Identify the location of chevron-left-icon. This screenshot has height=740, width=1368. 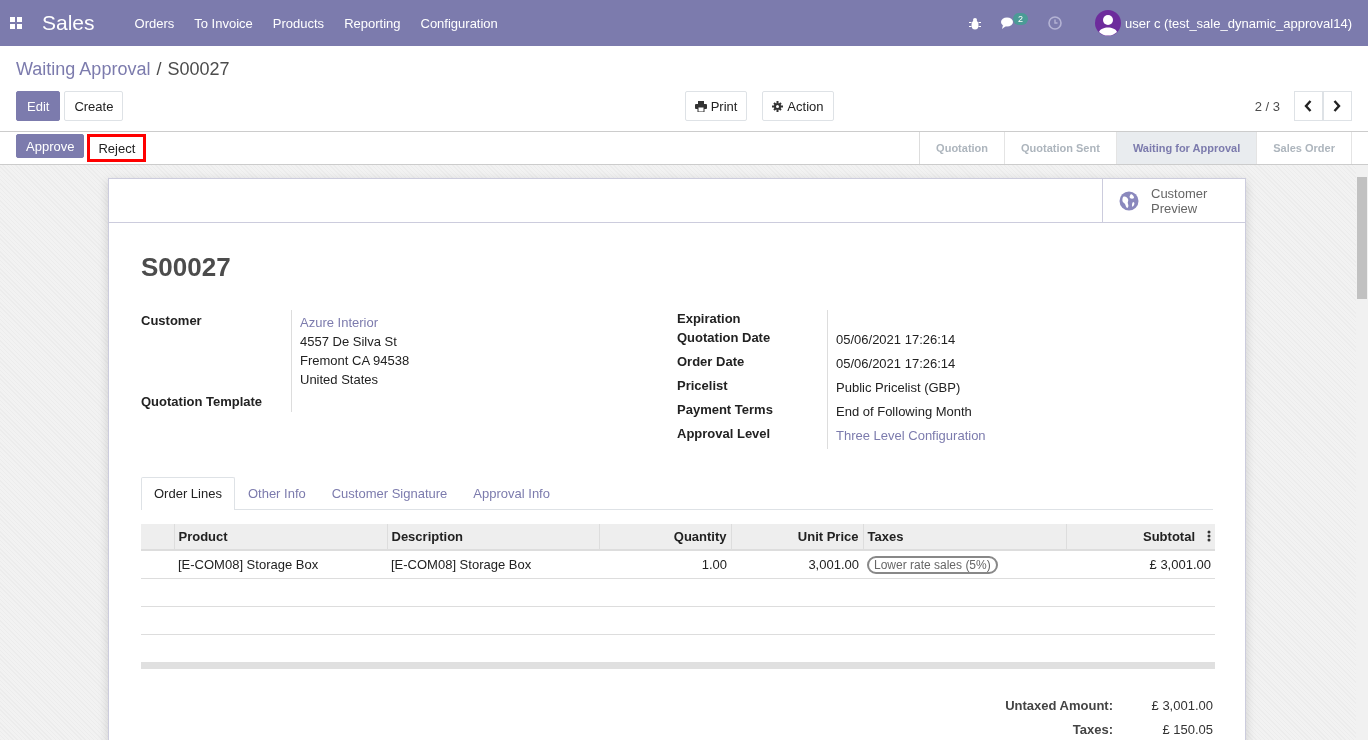
(1308, 106).